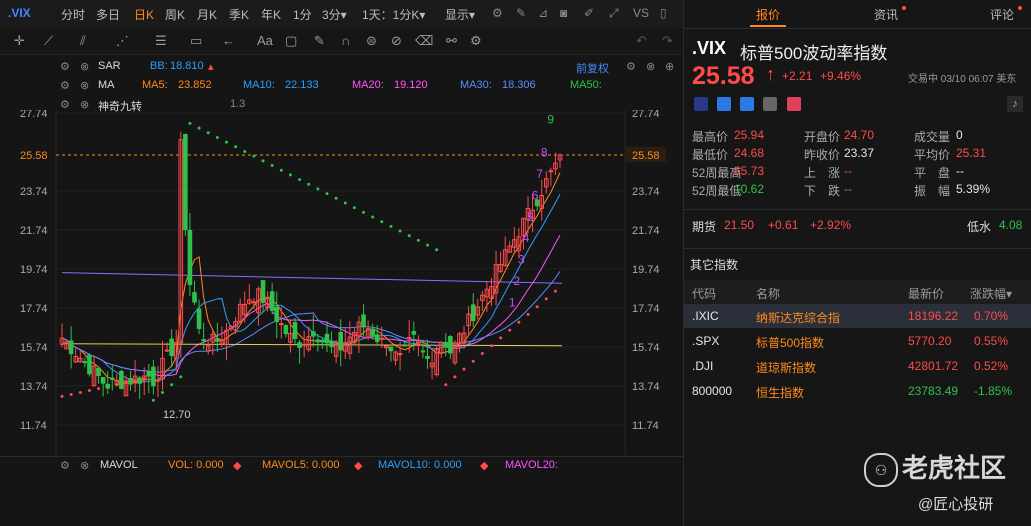 Image resolution: width=1031 pixels, height=526 pixels. Describe the element at coordinates (794, 104) in the screenshot. I see `heart-icon` at that location.